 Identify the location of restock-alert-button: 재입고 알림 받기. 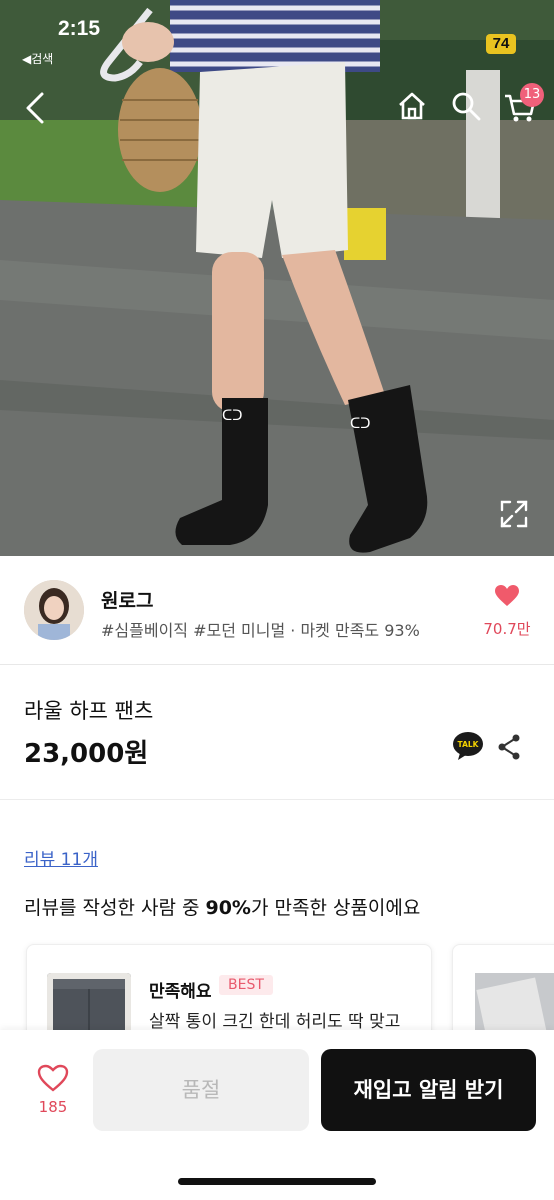
(428, 1090).